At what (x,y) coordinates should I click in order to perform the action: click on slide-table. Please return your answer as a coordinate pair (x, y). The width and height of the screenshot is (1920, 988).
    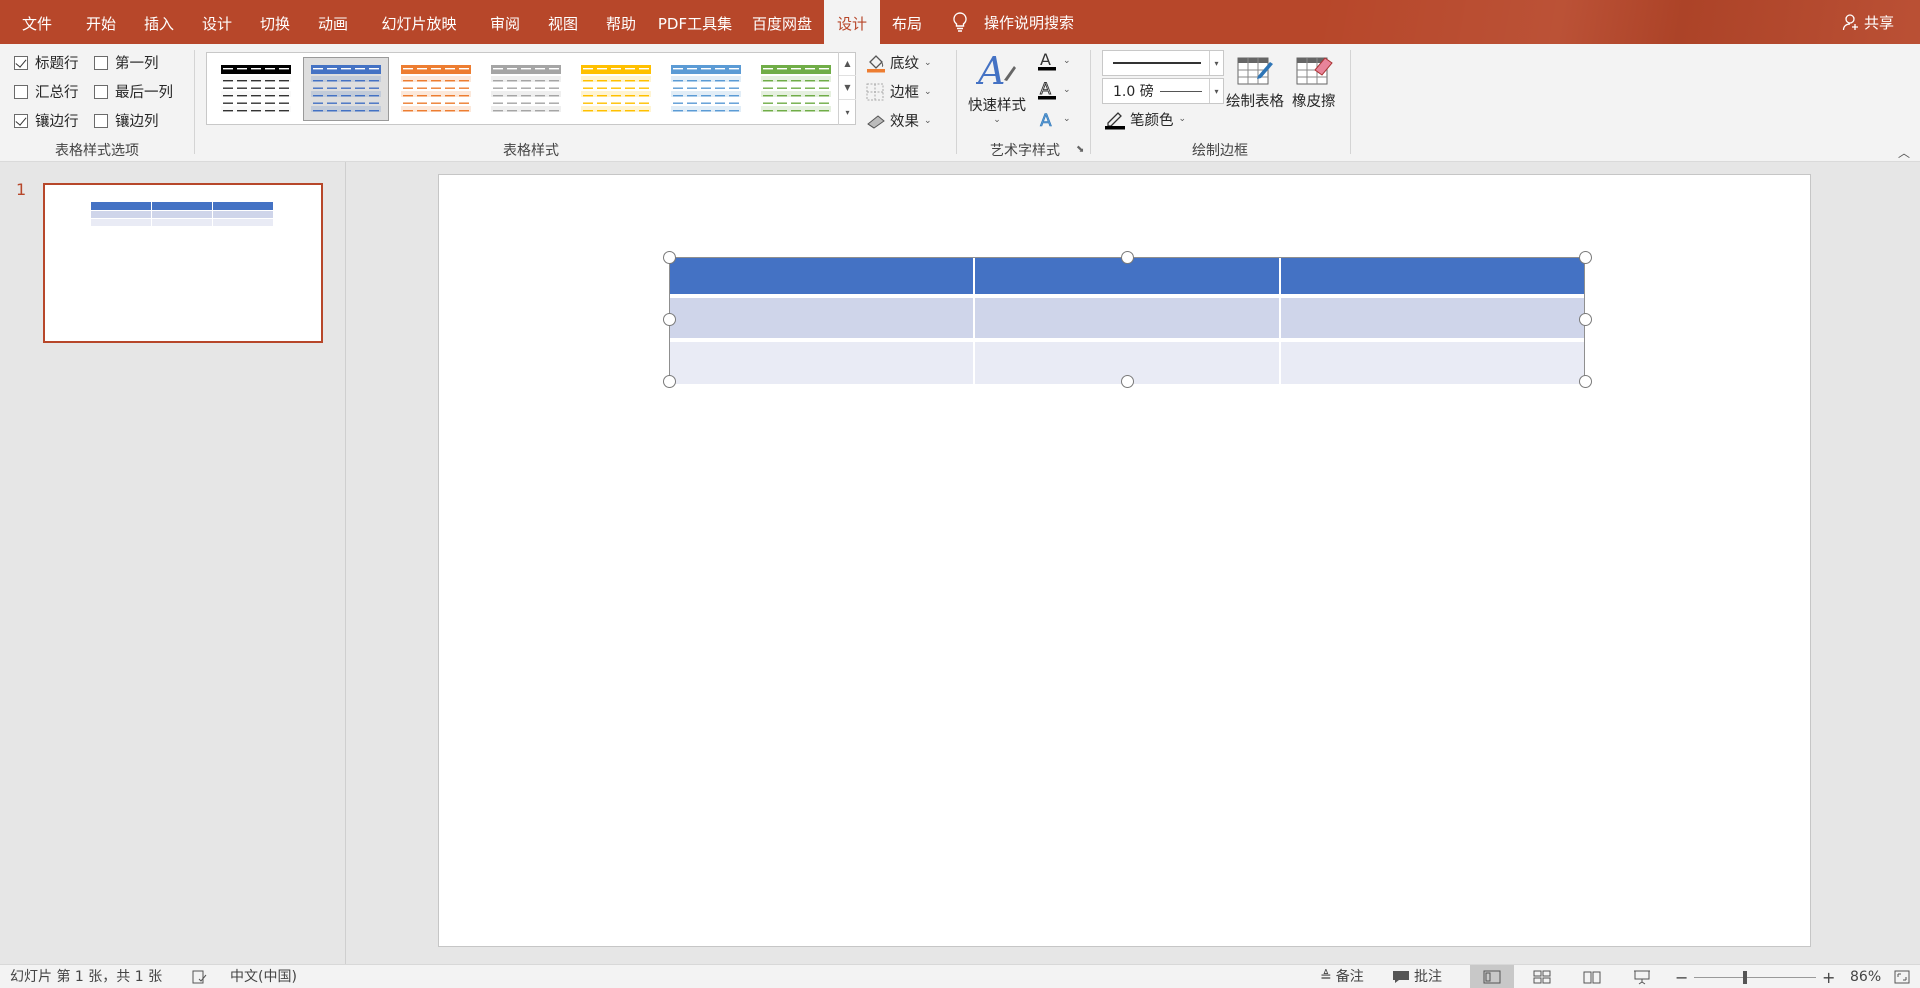
    Looking at the image, I should click on (1127, 320).